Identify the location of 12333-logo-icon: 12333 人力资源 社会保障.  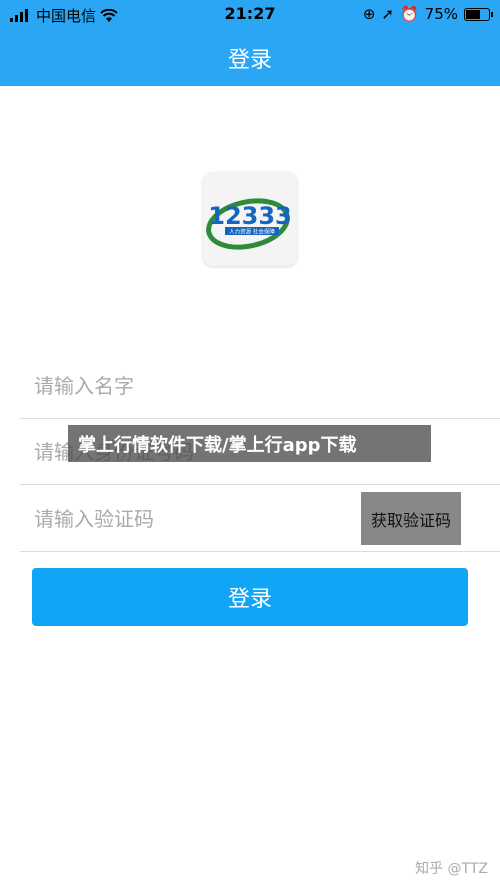
(249, 224).